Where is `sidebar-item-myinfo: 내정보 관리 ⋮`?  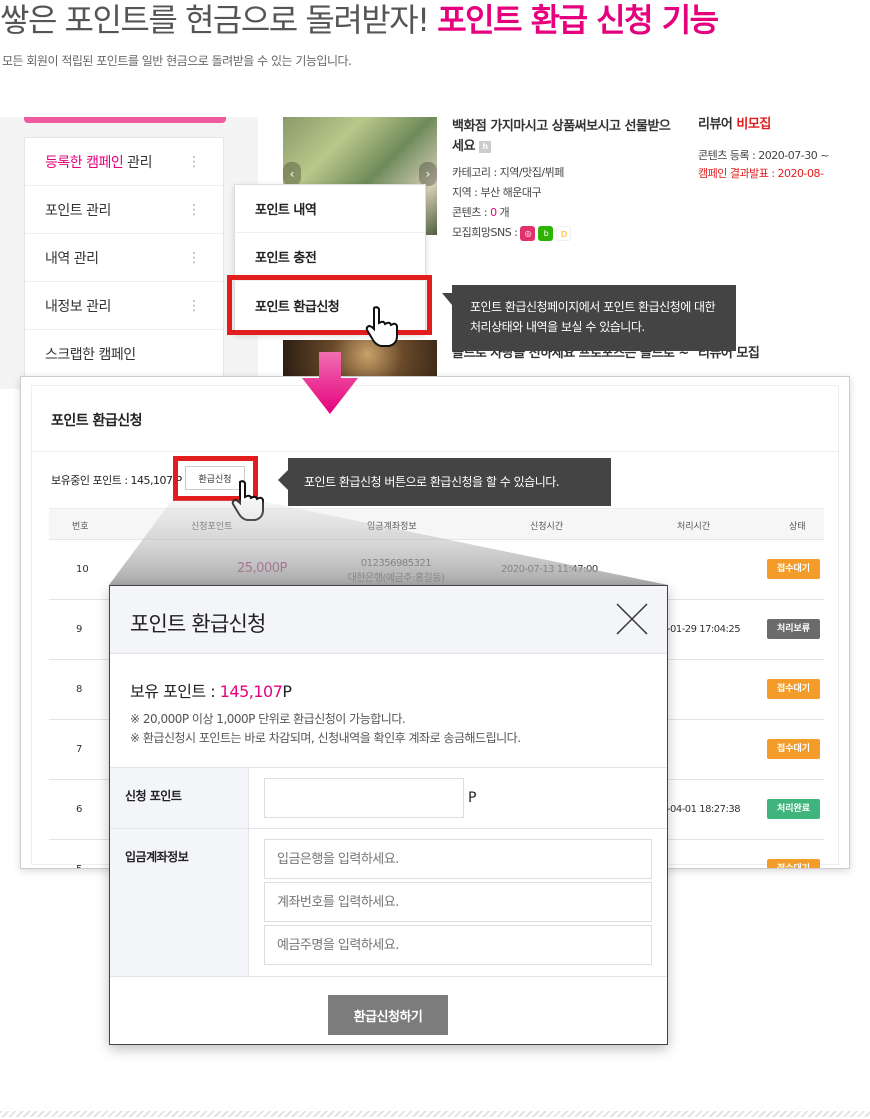 sidebar-item-myinfo: 내정보 관리 ⋮ is located at coordinates (124, 306).